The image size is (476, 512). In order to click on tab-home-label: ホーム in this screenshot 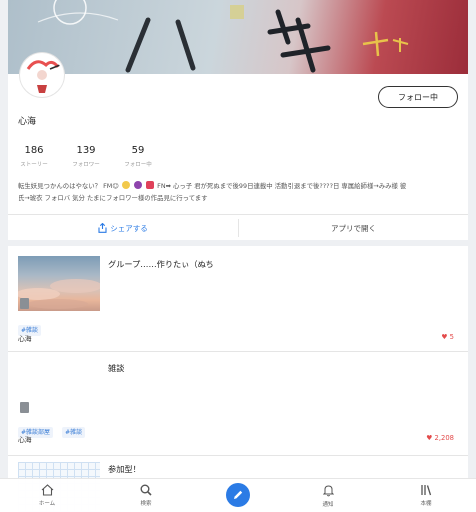, I will do `click(47, 504)`.